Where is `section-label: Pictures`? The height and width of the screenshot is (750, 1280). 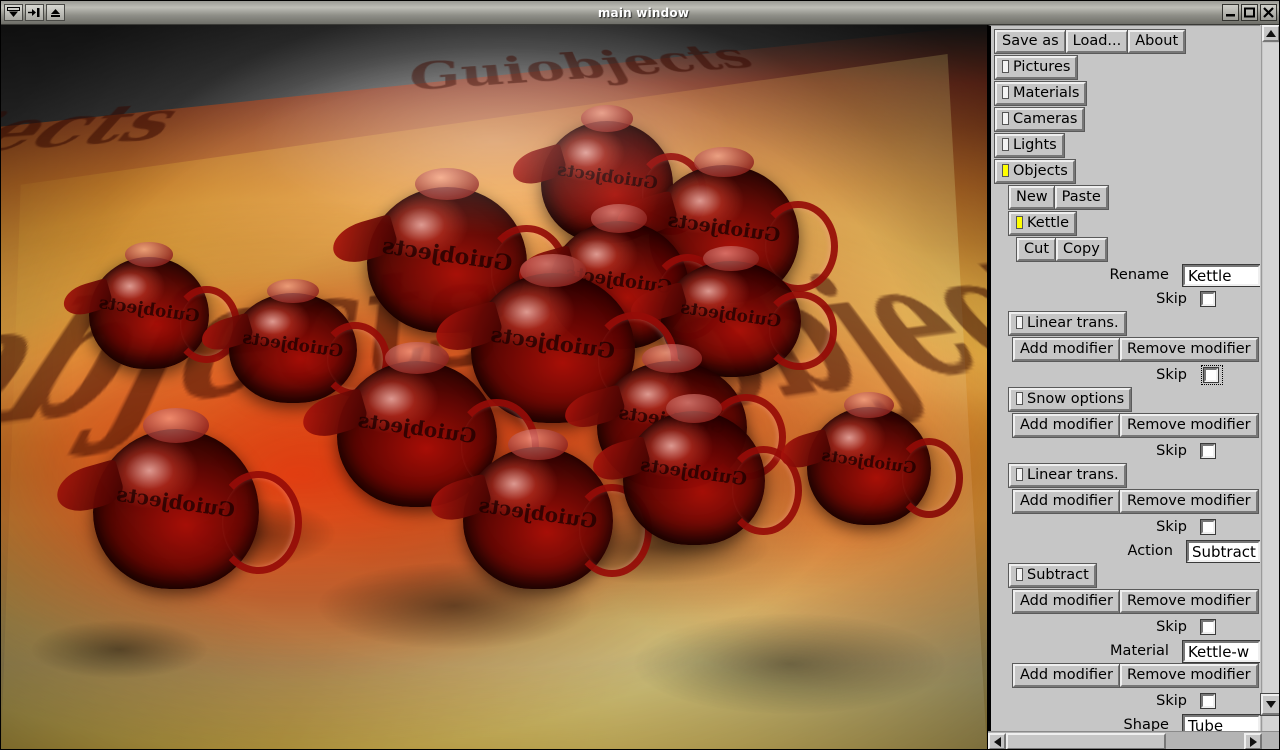
section-label: Pictures is located at coordinates (1042, 67).